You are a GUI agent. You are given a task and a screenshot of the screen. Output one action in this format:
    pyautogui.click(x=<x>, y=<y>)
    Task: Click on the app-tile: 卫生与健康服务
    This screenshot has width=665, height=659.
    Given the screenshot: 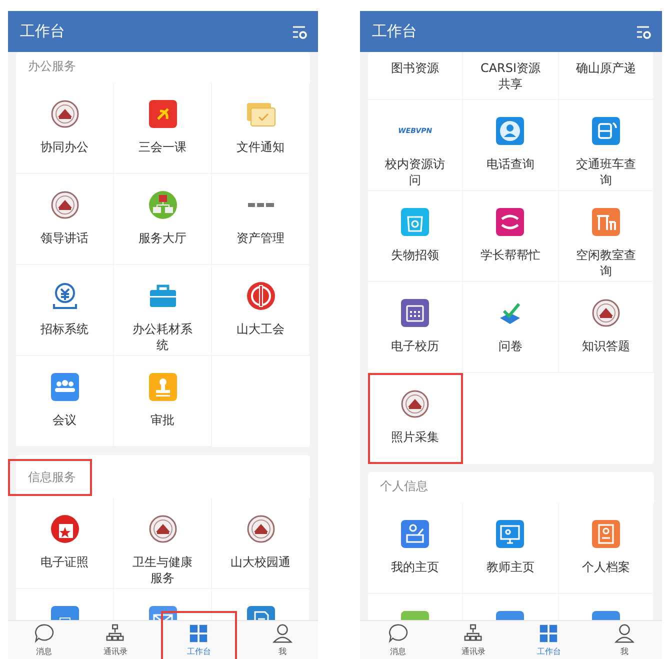 What is the action you would take?
    pyautogui.click(x=163, y=543)
    